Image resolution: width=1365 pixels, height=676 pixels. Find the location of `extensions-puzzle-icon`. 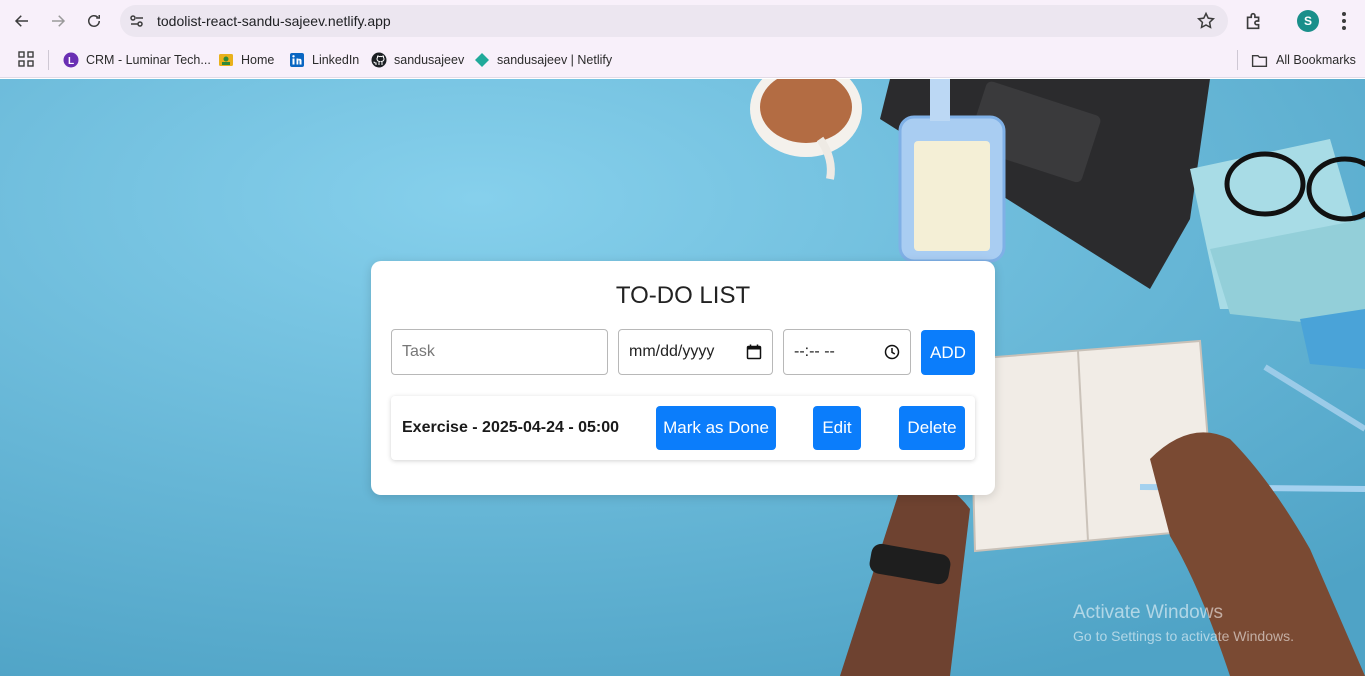

extensions-puzzle-icon is located at coordinates (1254, 21).